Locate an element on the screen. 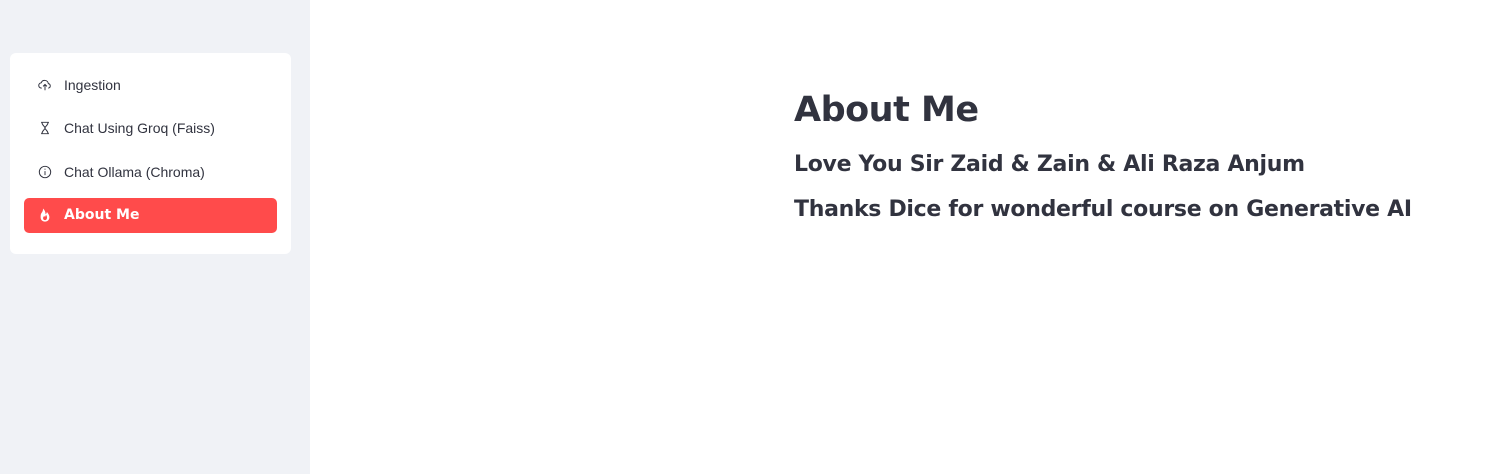  menu-item-chat-ollama: Chat Ollama (Chroma) is located at coordinates (150, 171).